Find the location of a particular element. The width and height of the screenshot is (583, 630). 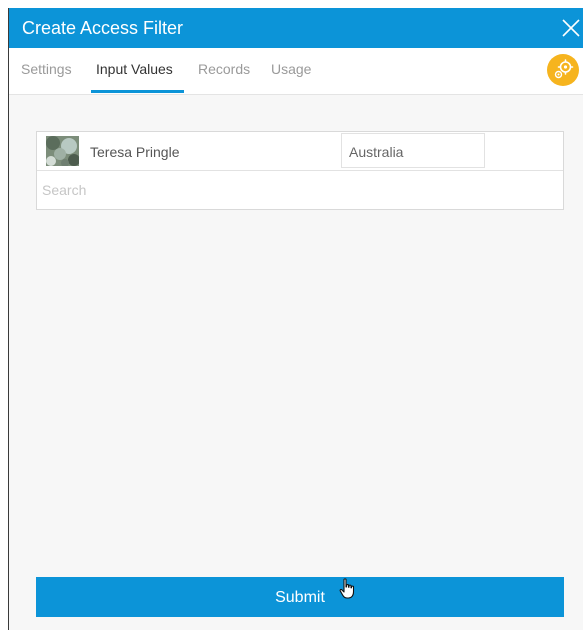

active-tab-indicator is located at coordinates (137, 91).